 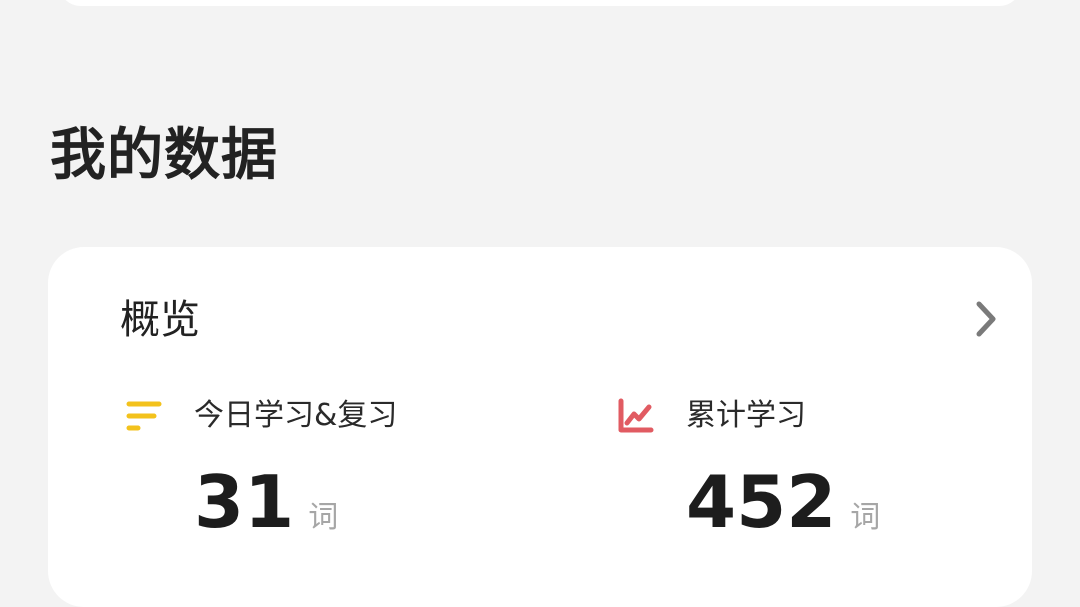 What do you see at coordinates (636, 415) in the screenshot?
I see `trend-chart-icon` at bounding box center [636, 415].